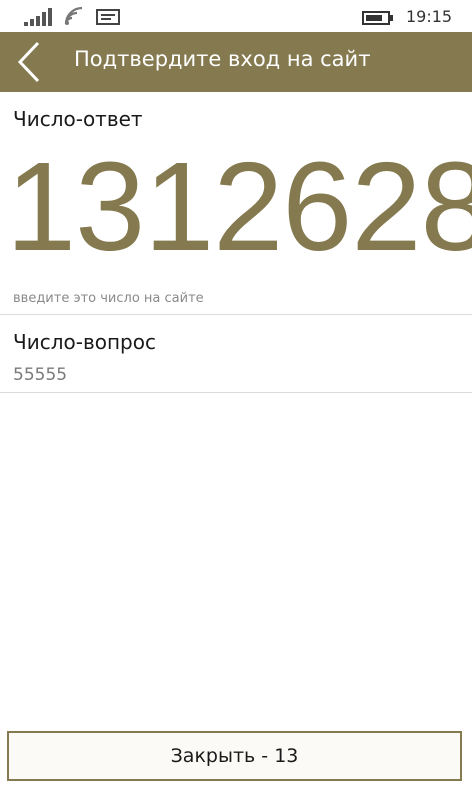 The width and height of the screenshot is (472, 787). I want to click on question-value: 55555, so click(40, 375).